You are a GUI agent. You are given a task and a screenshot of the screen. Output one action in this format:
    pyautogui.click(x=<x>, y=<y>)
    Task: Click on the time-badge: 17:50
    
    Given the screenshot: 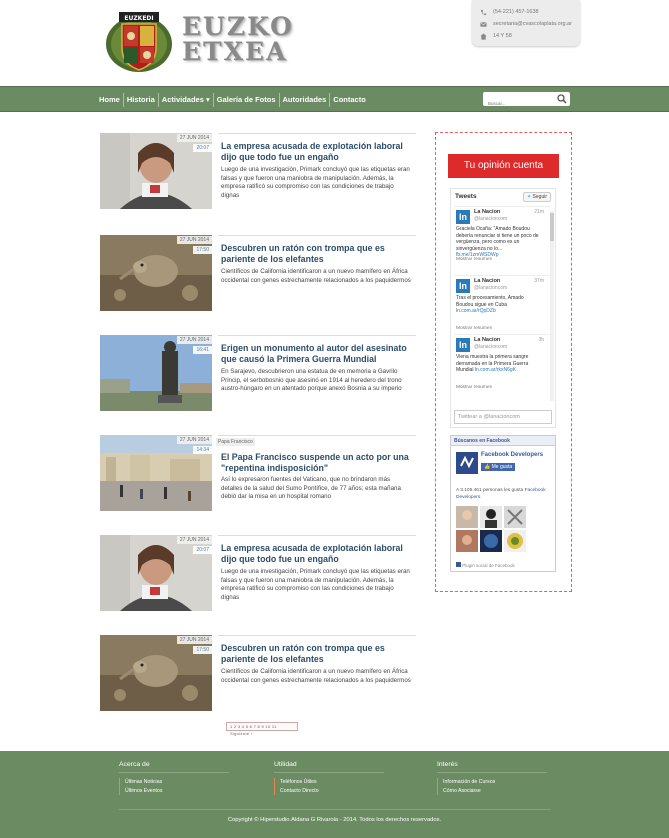 What is the action you would take?
    pyautogui.click(x=202, y=250)
    